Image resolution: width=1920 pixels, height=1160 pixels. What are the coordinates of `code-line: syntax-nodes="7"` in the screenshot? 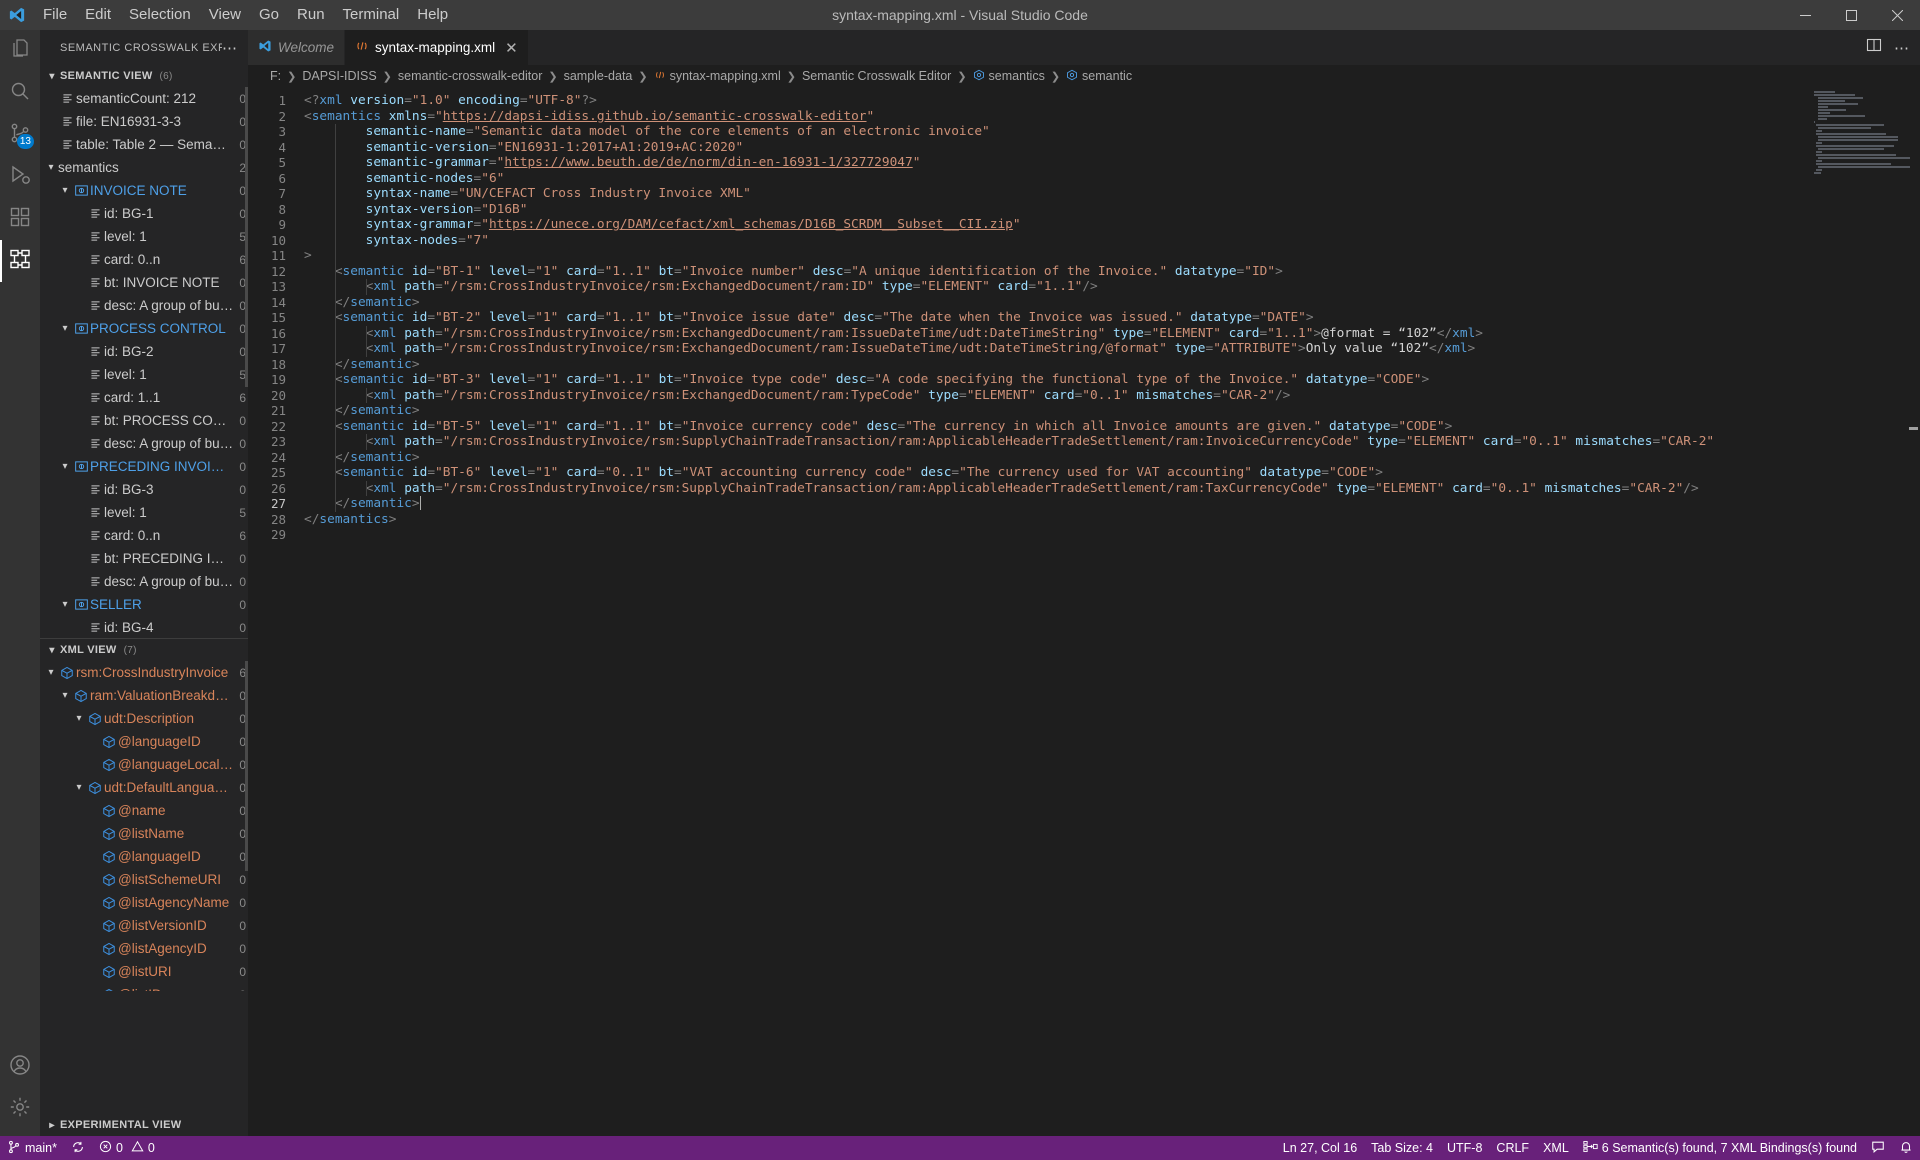 It's located at (1112, 241).